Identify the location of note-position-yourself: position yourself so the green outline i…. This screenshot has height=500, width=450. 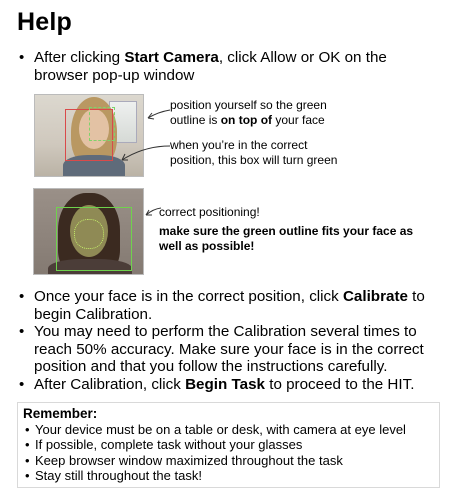
(248, 112).